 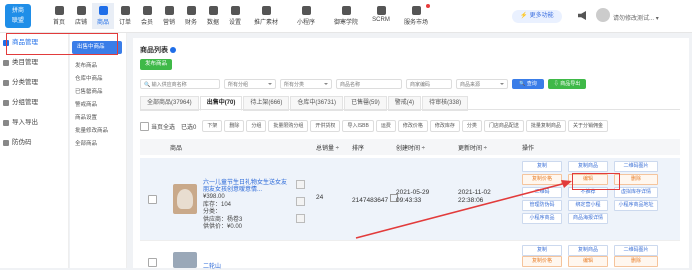 What do you see at coordinates (325, 126) in the screenshot?
I see `bulk-action-button: 开供货权` at bounding box center [325, 126].